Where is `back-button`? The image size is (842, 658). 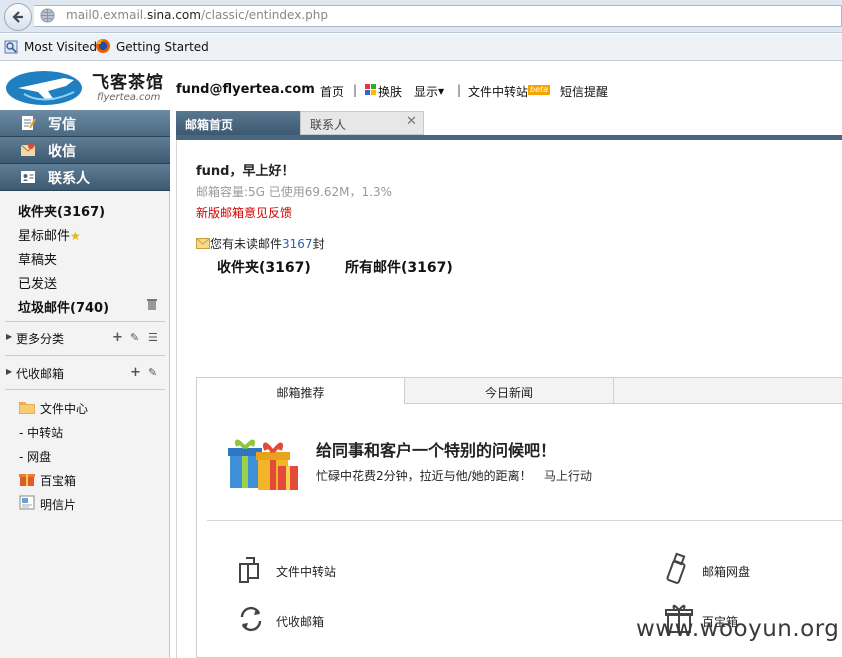 back-button is located at coordinates (18, 17).